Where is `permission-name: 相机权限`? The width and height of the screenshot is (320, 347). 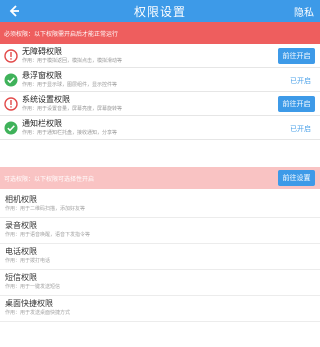
permission-name: 相机权限 is located at coordinates (21, 199).